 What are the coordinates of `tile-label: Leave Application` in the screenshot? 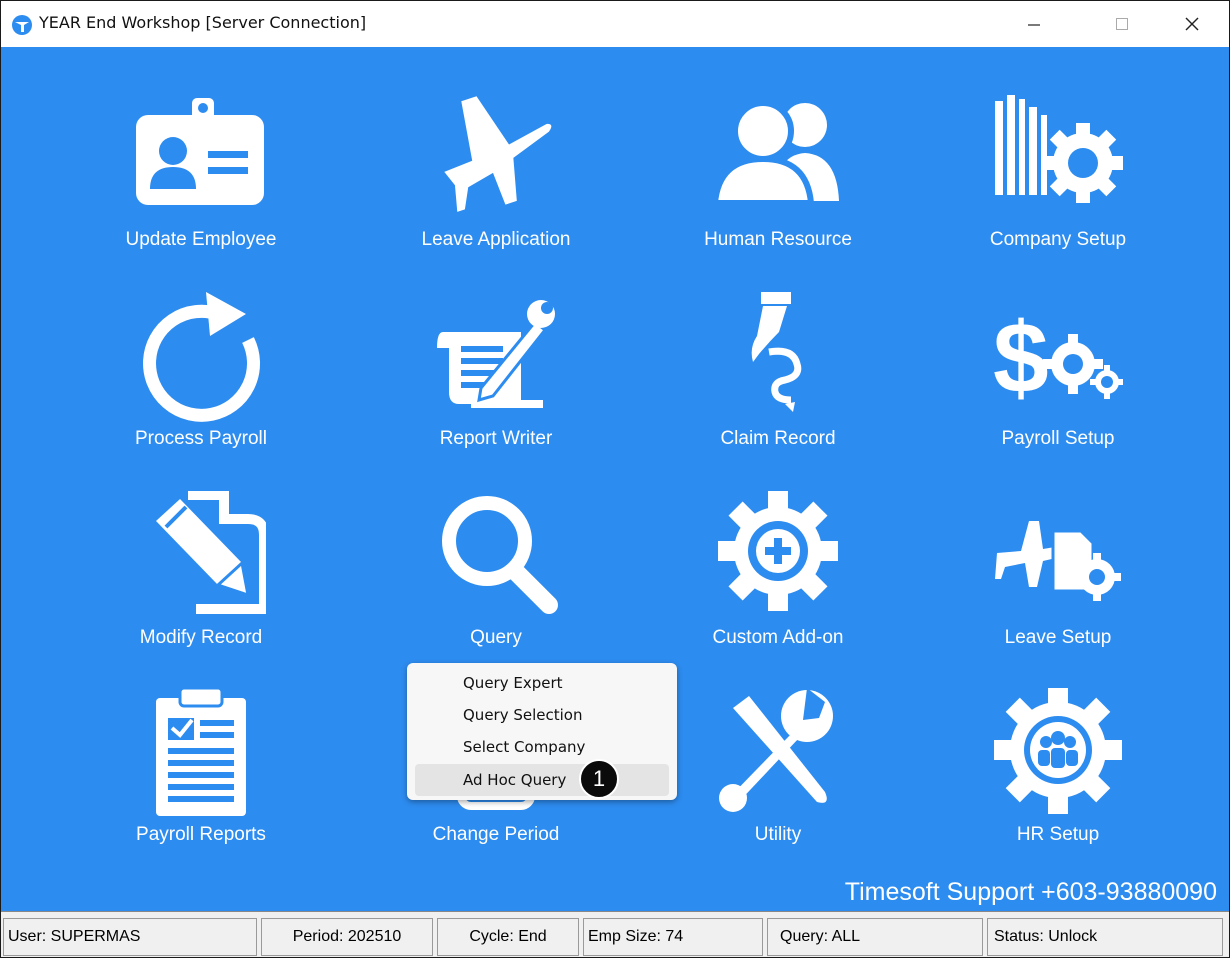 It's located at (496, 239).